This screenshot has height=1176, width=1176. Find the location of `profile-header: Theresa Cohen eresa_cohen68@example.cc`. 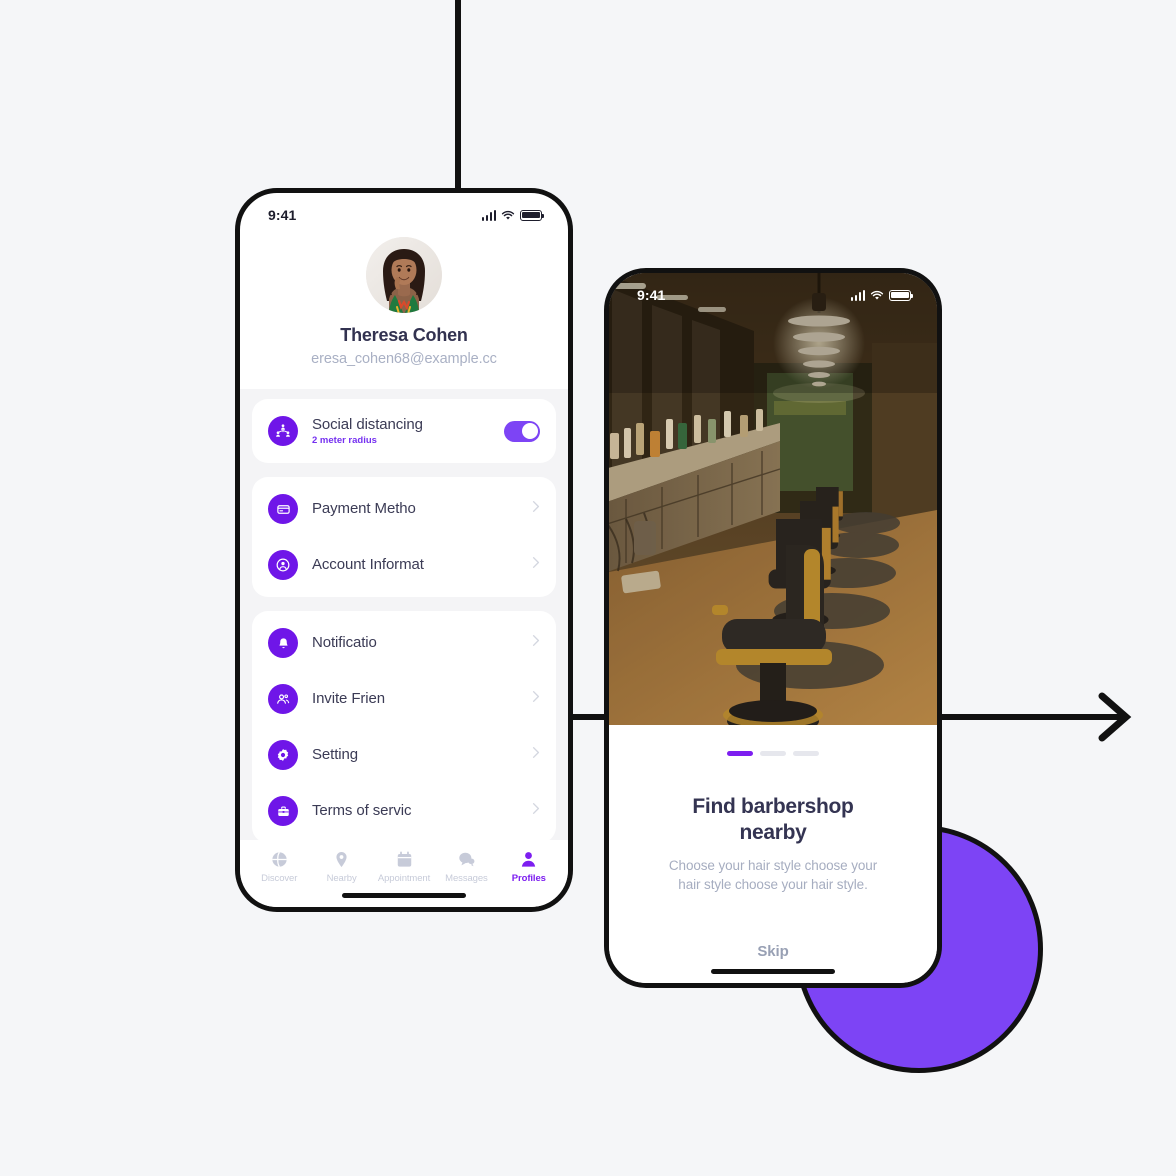

profile-header: Theresa Cohen eresa_cohen68@example.cc is located at coordinates (404, 310).